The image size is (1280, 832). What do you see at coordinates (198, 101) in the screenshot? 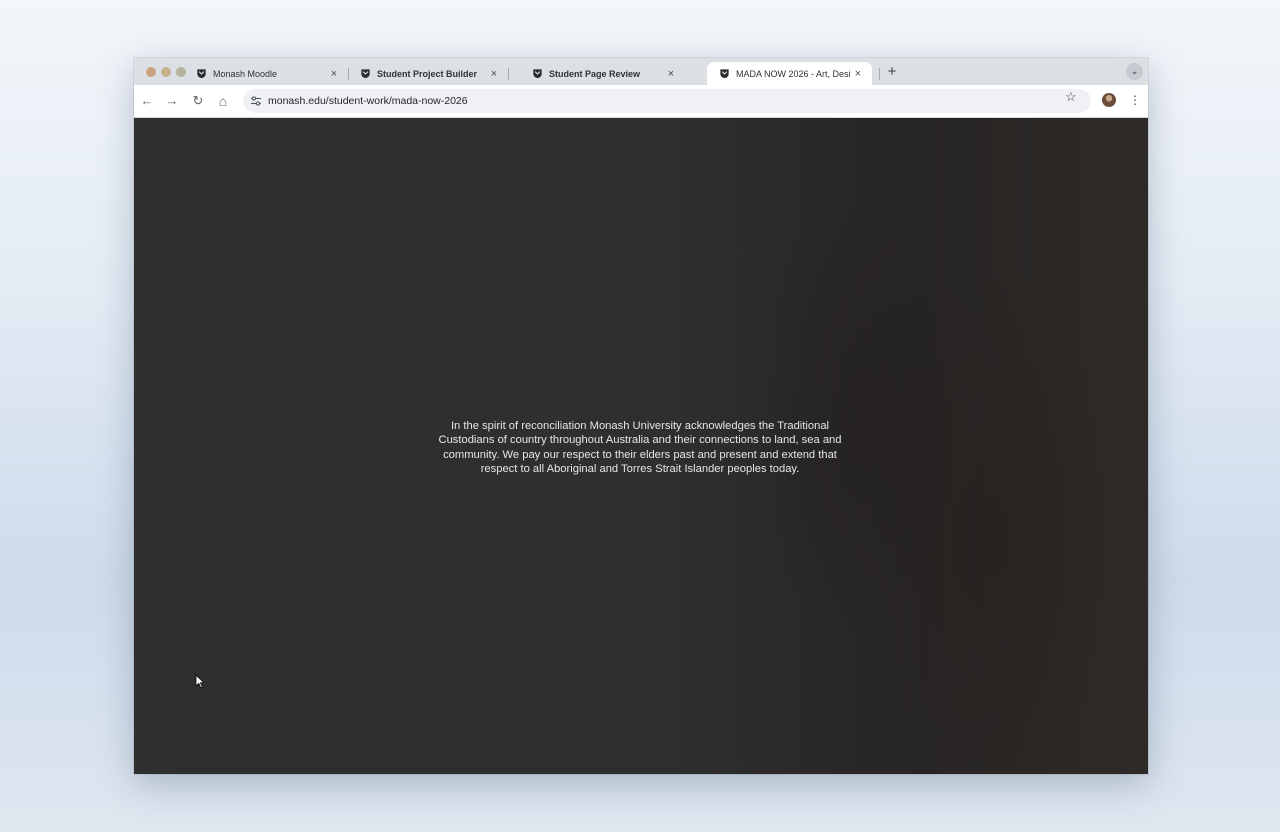
I see `reload-button: ↻` at bounding box center [198, 101].